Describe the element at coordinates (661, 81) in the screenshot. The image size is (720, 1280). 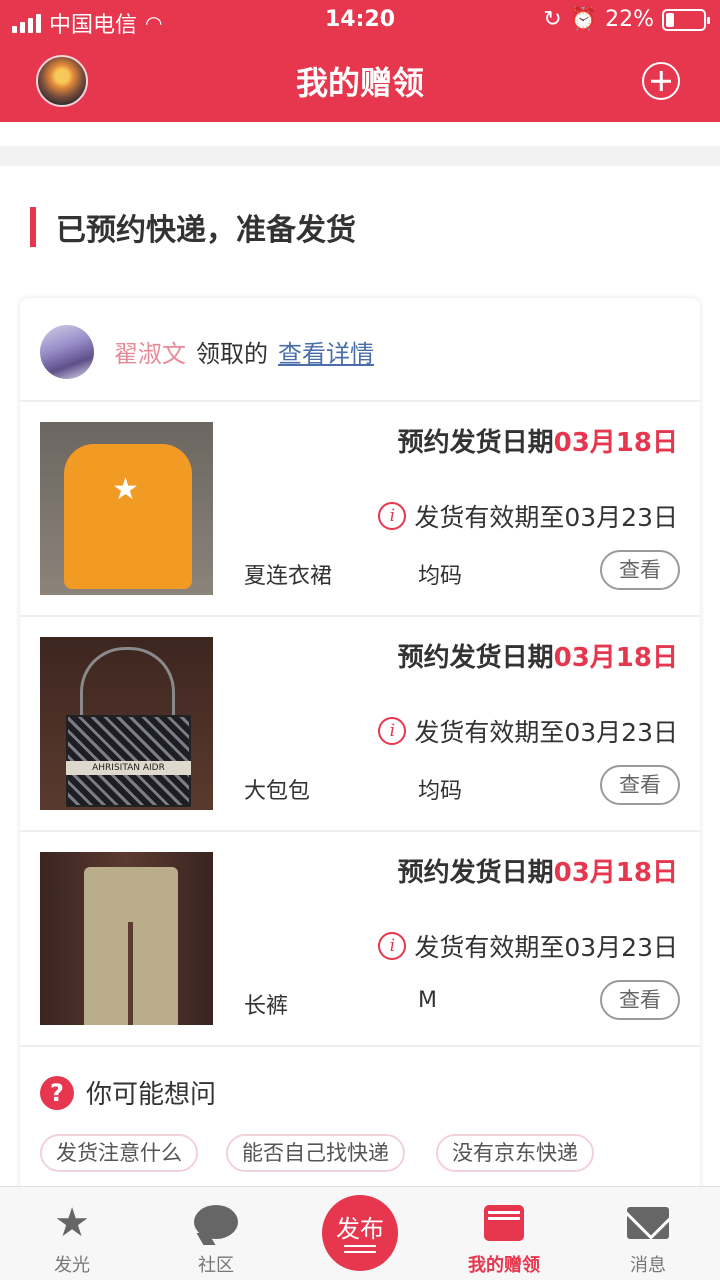
I see `plus-circle-icon` at that location.